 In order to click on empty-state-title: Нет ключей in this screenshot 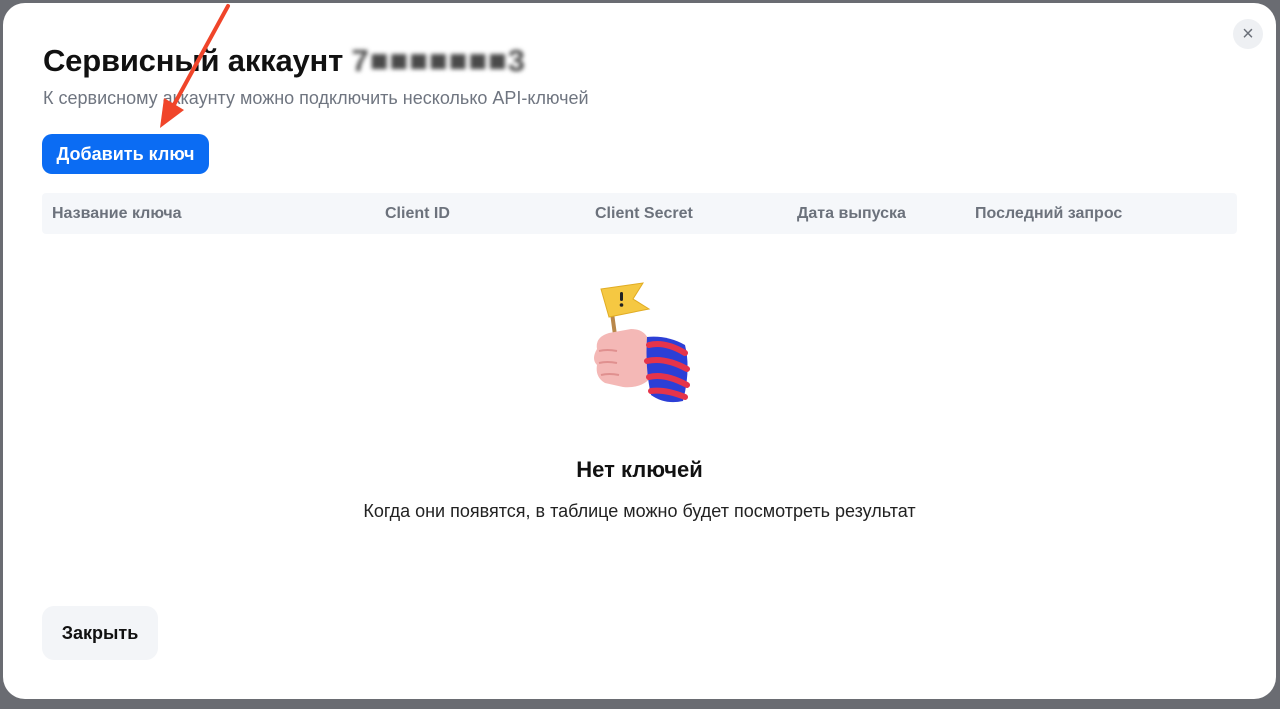, I will do `click(639, 469)`.